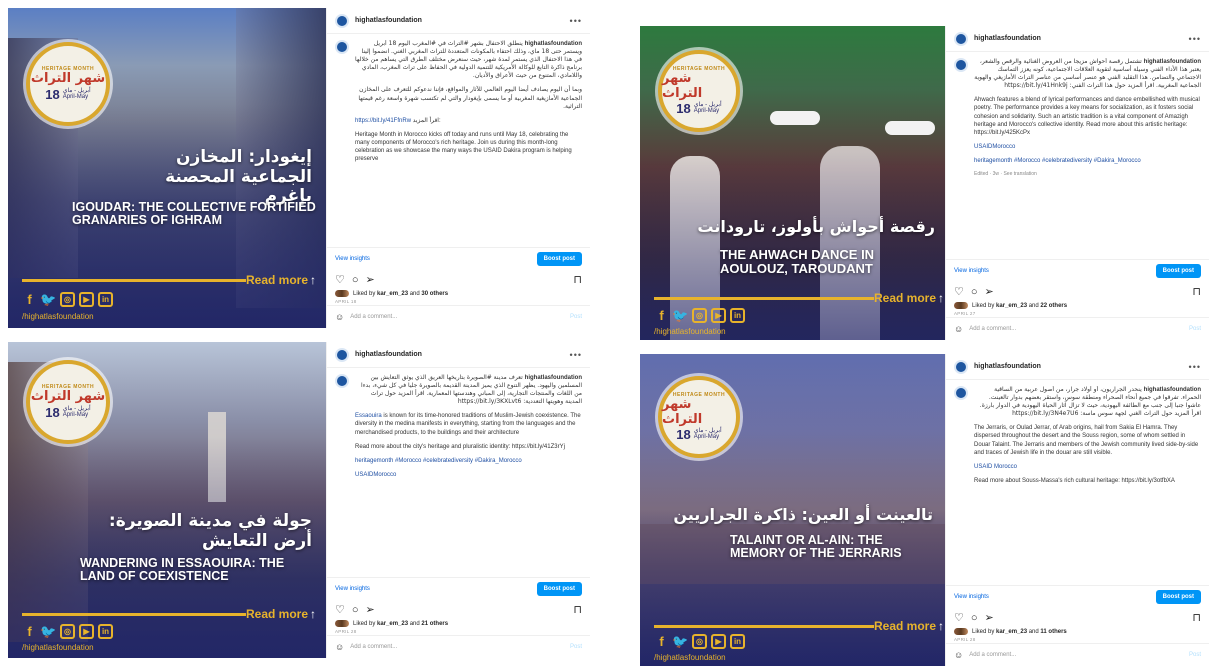  Describe the element at coordinates (434, 624) in the screenshot. I see `liked-by-others: 21 others` at that location.